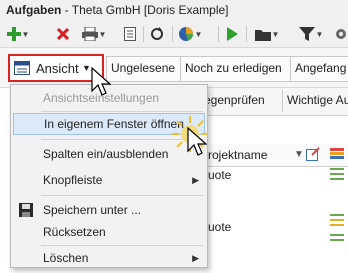  What do you see at coordinates (299, 154) in the screenshot?
I see `sort-arrow-icon: ▼` at bounding box center [299, 154].